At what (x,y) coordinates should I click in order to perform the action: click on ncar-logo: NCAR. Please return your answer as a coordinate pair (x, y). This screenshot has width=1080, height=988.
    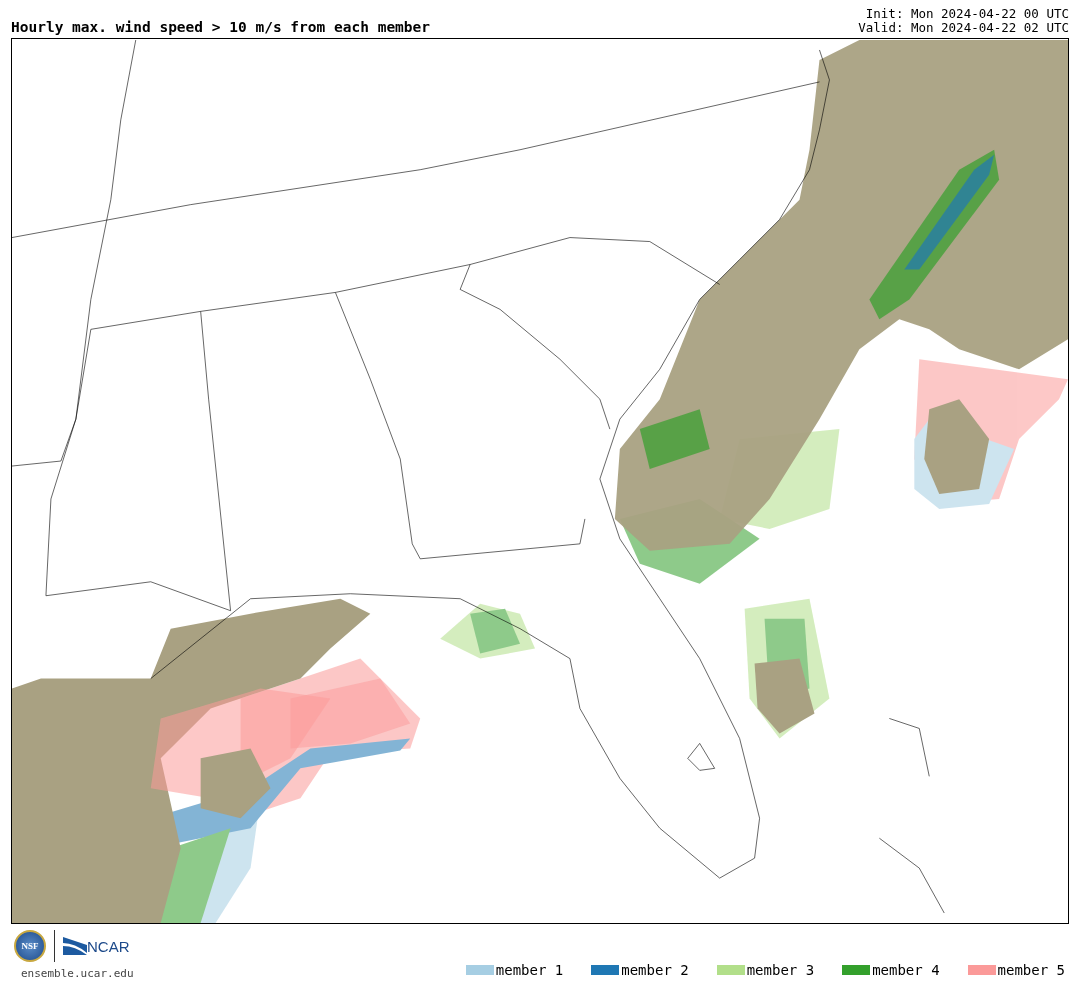
    Looking at the image, I should click on (108, 946).